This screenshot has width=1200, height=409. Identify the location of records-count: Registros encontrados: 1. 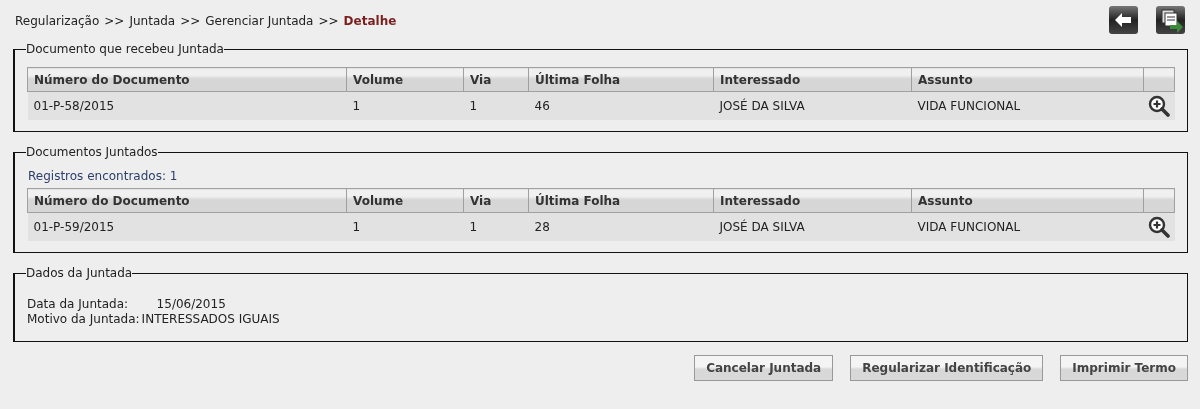
(103, 176).